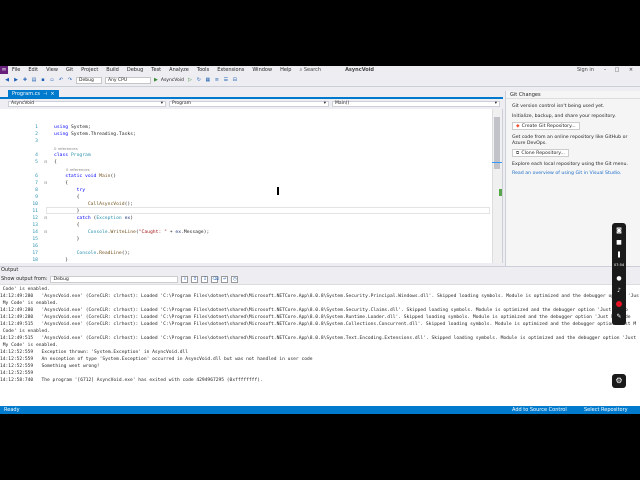 The image size is (640, 480). Describe the element at coordinates (539, 410) in the screenshot. I see `add-to-source-control-button: Add to Source Control` at that location.